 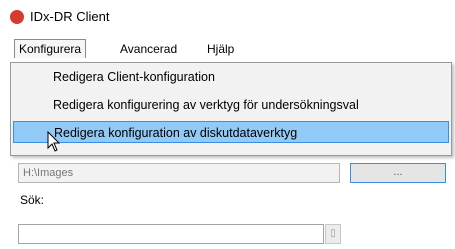 I want to click on app-logo-icon, so click(x=17, y=17).